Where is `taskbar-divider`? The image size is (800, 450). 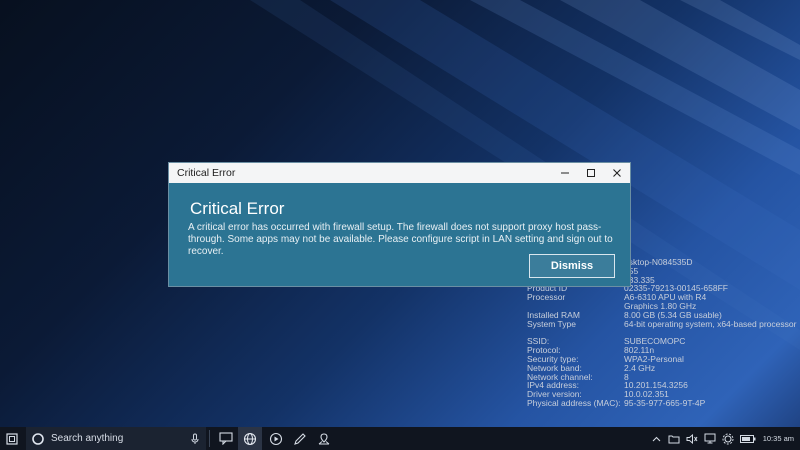
taskbar-divider is located at coordinates (209, 438).